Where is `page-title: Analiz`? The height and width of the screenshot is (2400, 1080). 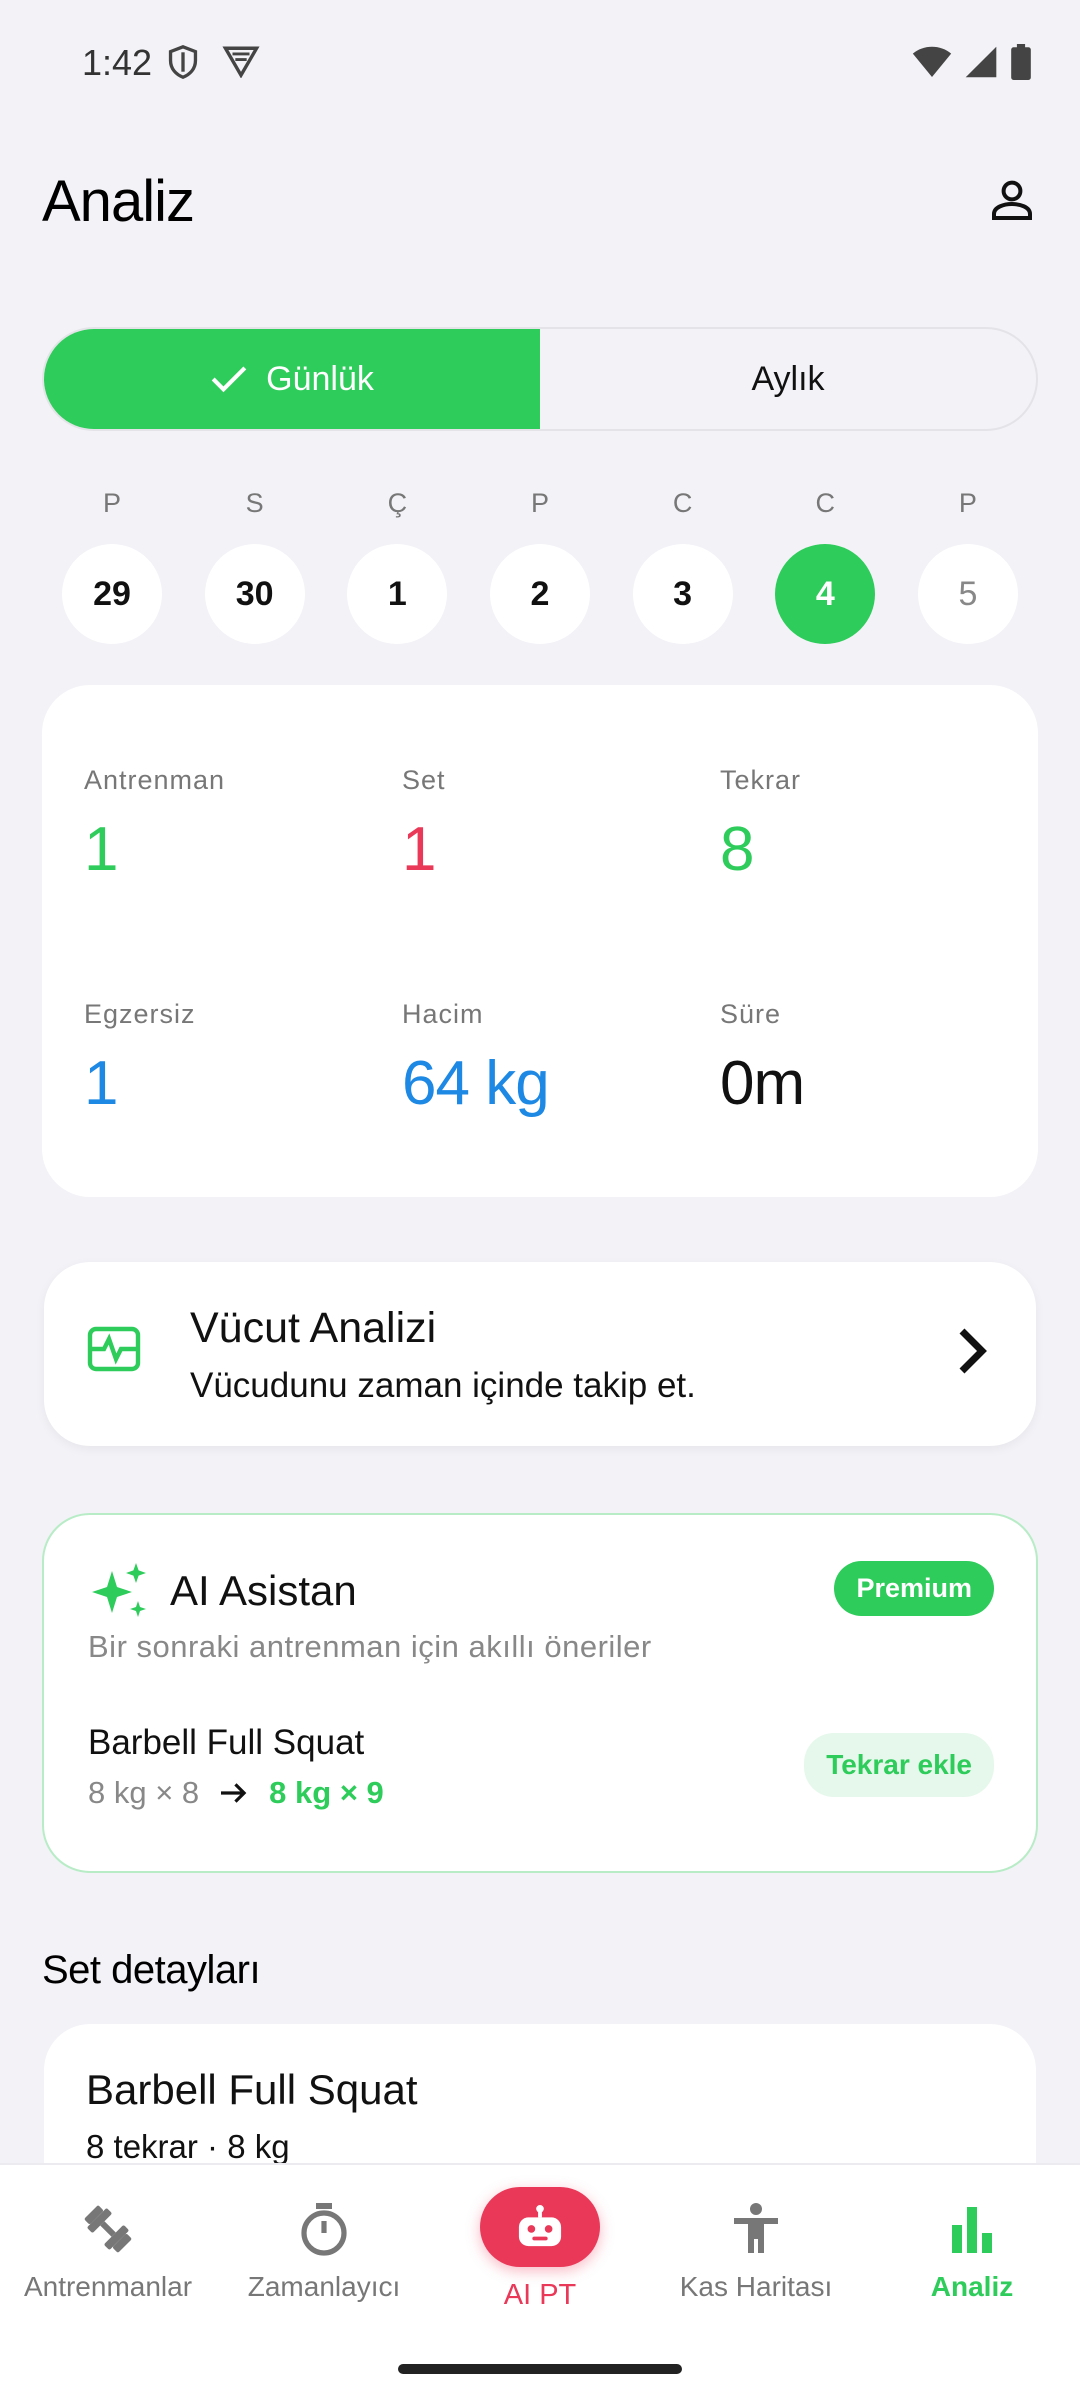
page-title: Analiz is located at coordinates (118, 201).